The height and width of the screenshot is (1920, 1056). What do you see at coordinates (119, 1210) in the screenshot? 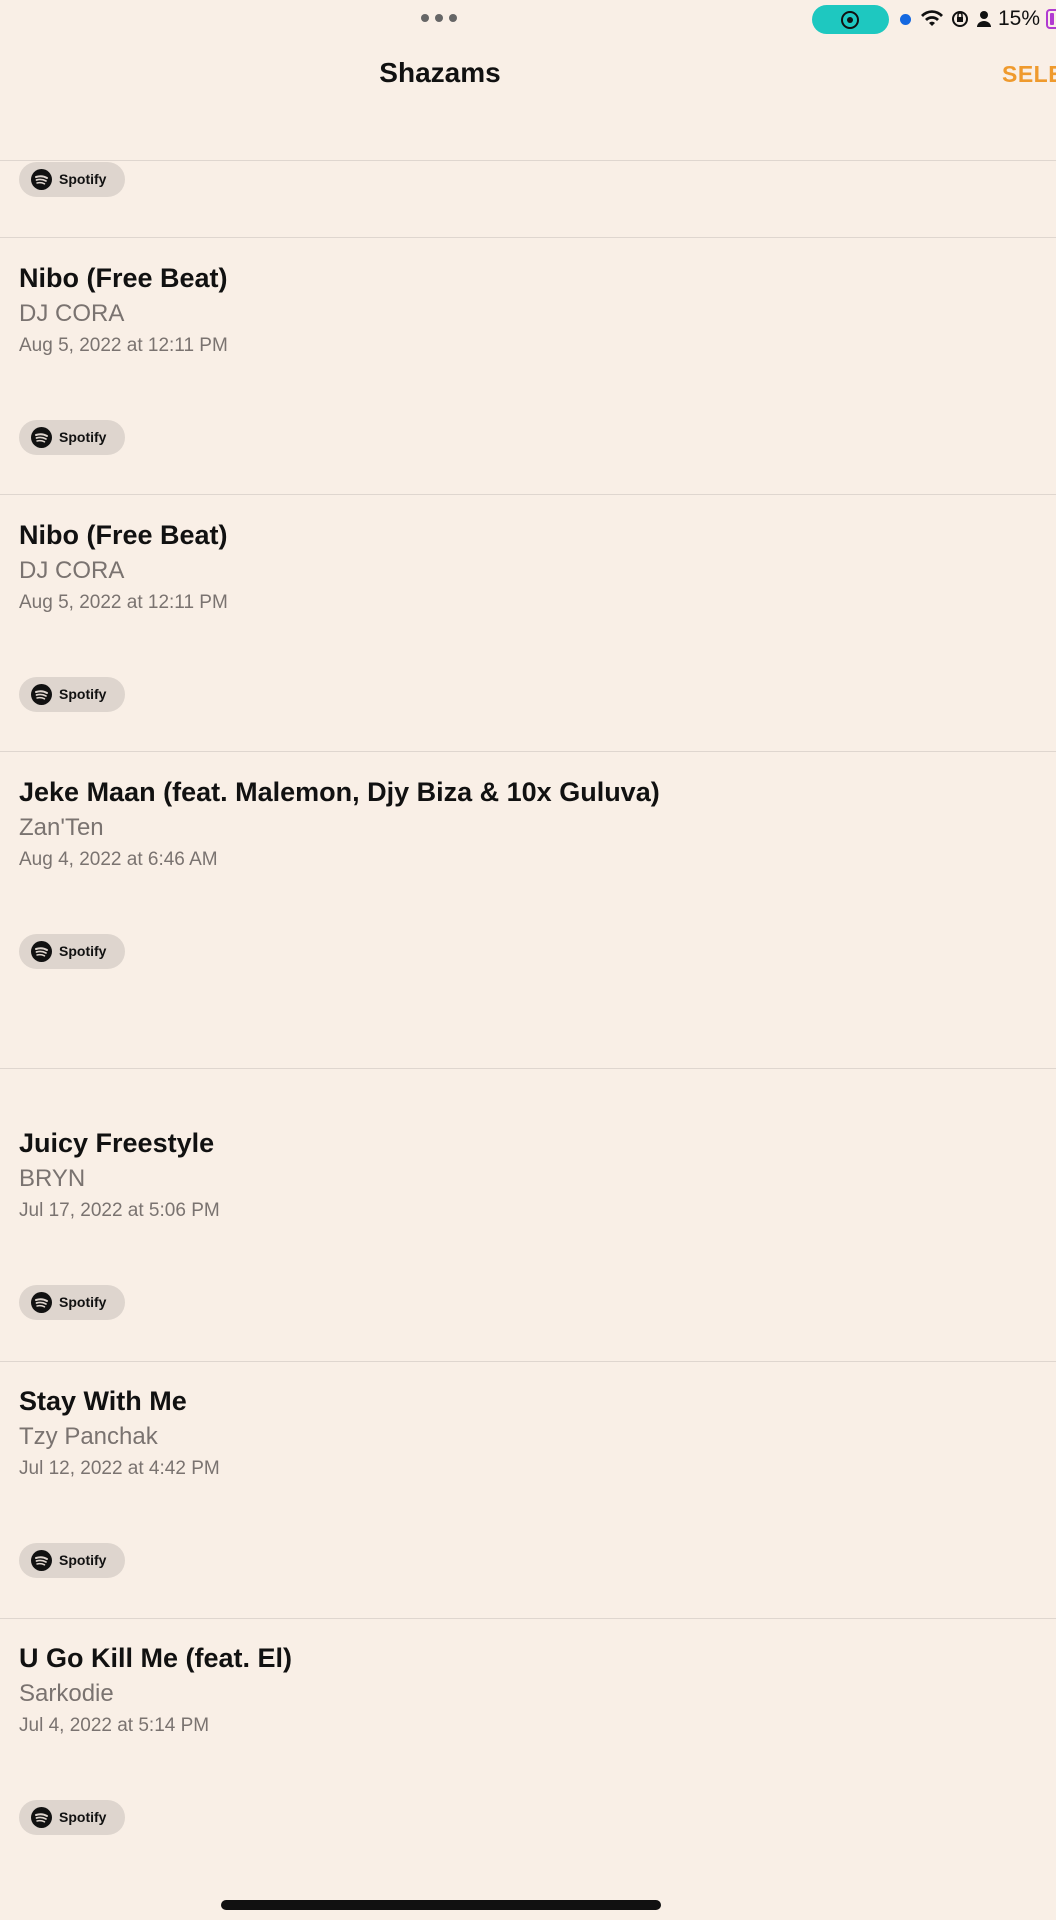
I see `song-date: Jul 17, 2022 at 5:06 PM` at bounding box center [119, 1210].